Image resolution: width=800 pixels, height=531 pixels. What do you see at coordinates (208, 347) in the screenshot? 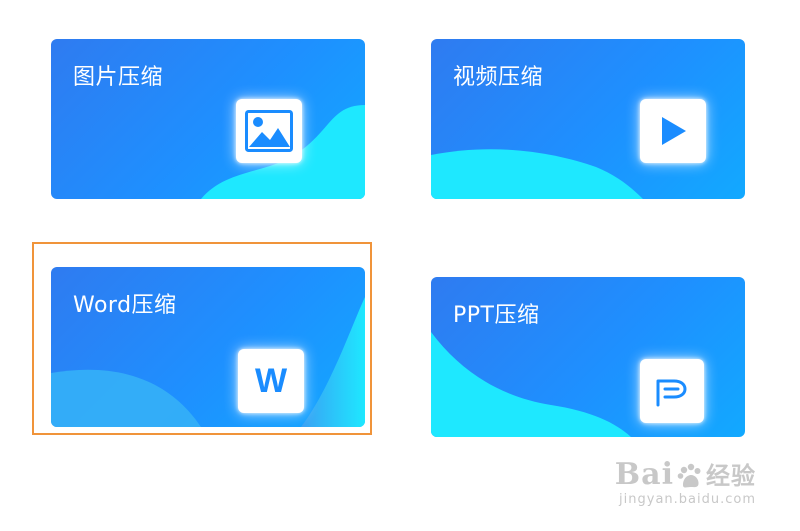
I see `word-compress-card: Word压缩 W` at bounding box center [208, 347].